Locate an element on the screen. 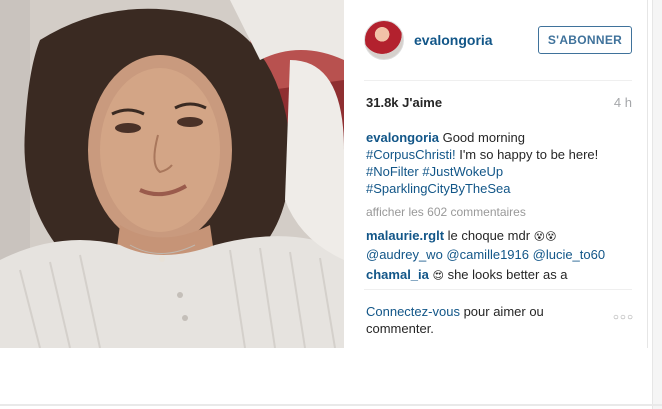 The width and height of the screenshot is (662, 409). caption-text-2: I'm so happy to be here! is located at coordinates (527, 154).